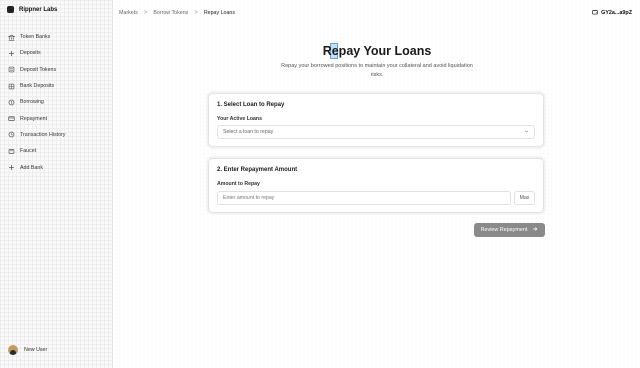  What do you see at coordinates (36, 350) in the screenshot?
I see `user-name: New User` at bounding box center [36, 350].